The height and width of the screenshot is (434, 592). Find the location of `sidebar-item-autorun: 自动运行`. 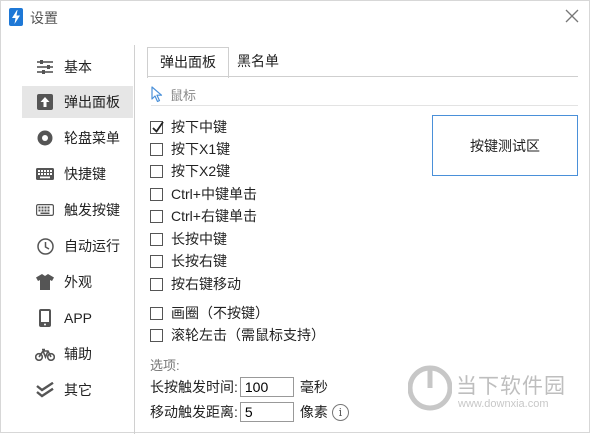

sidebar-item-autorun: 自动运行 is located at coordinates (77, 246).